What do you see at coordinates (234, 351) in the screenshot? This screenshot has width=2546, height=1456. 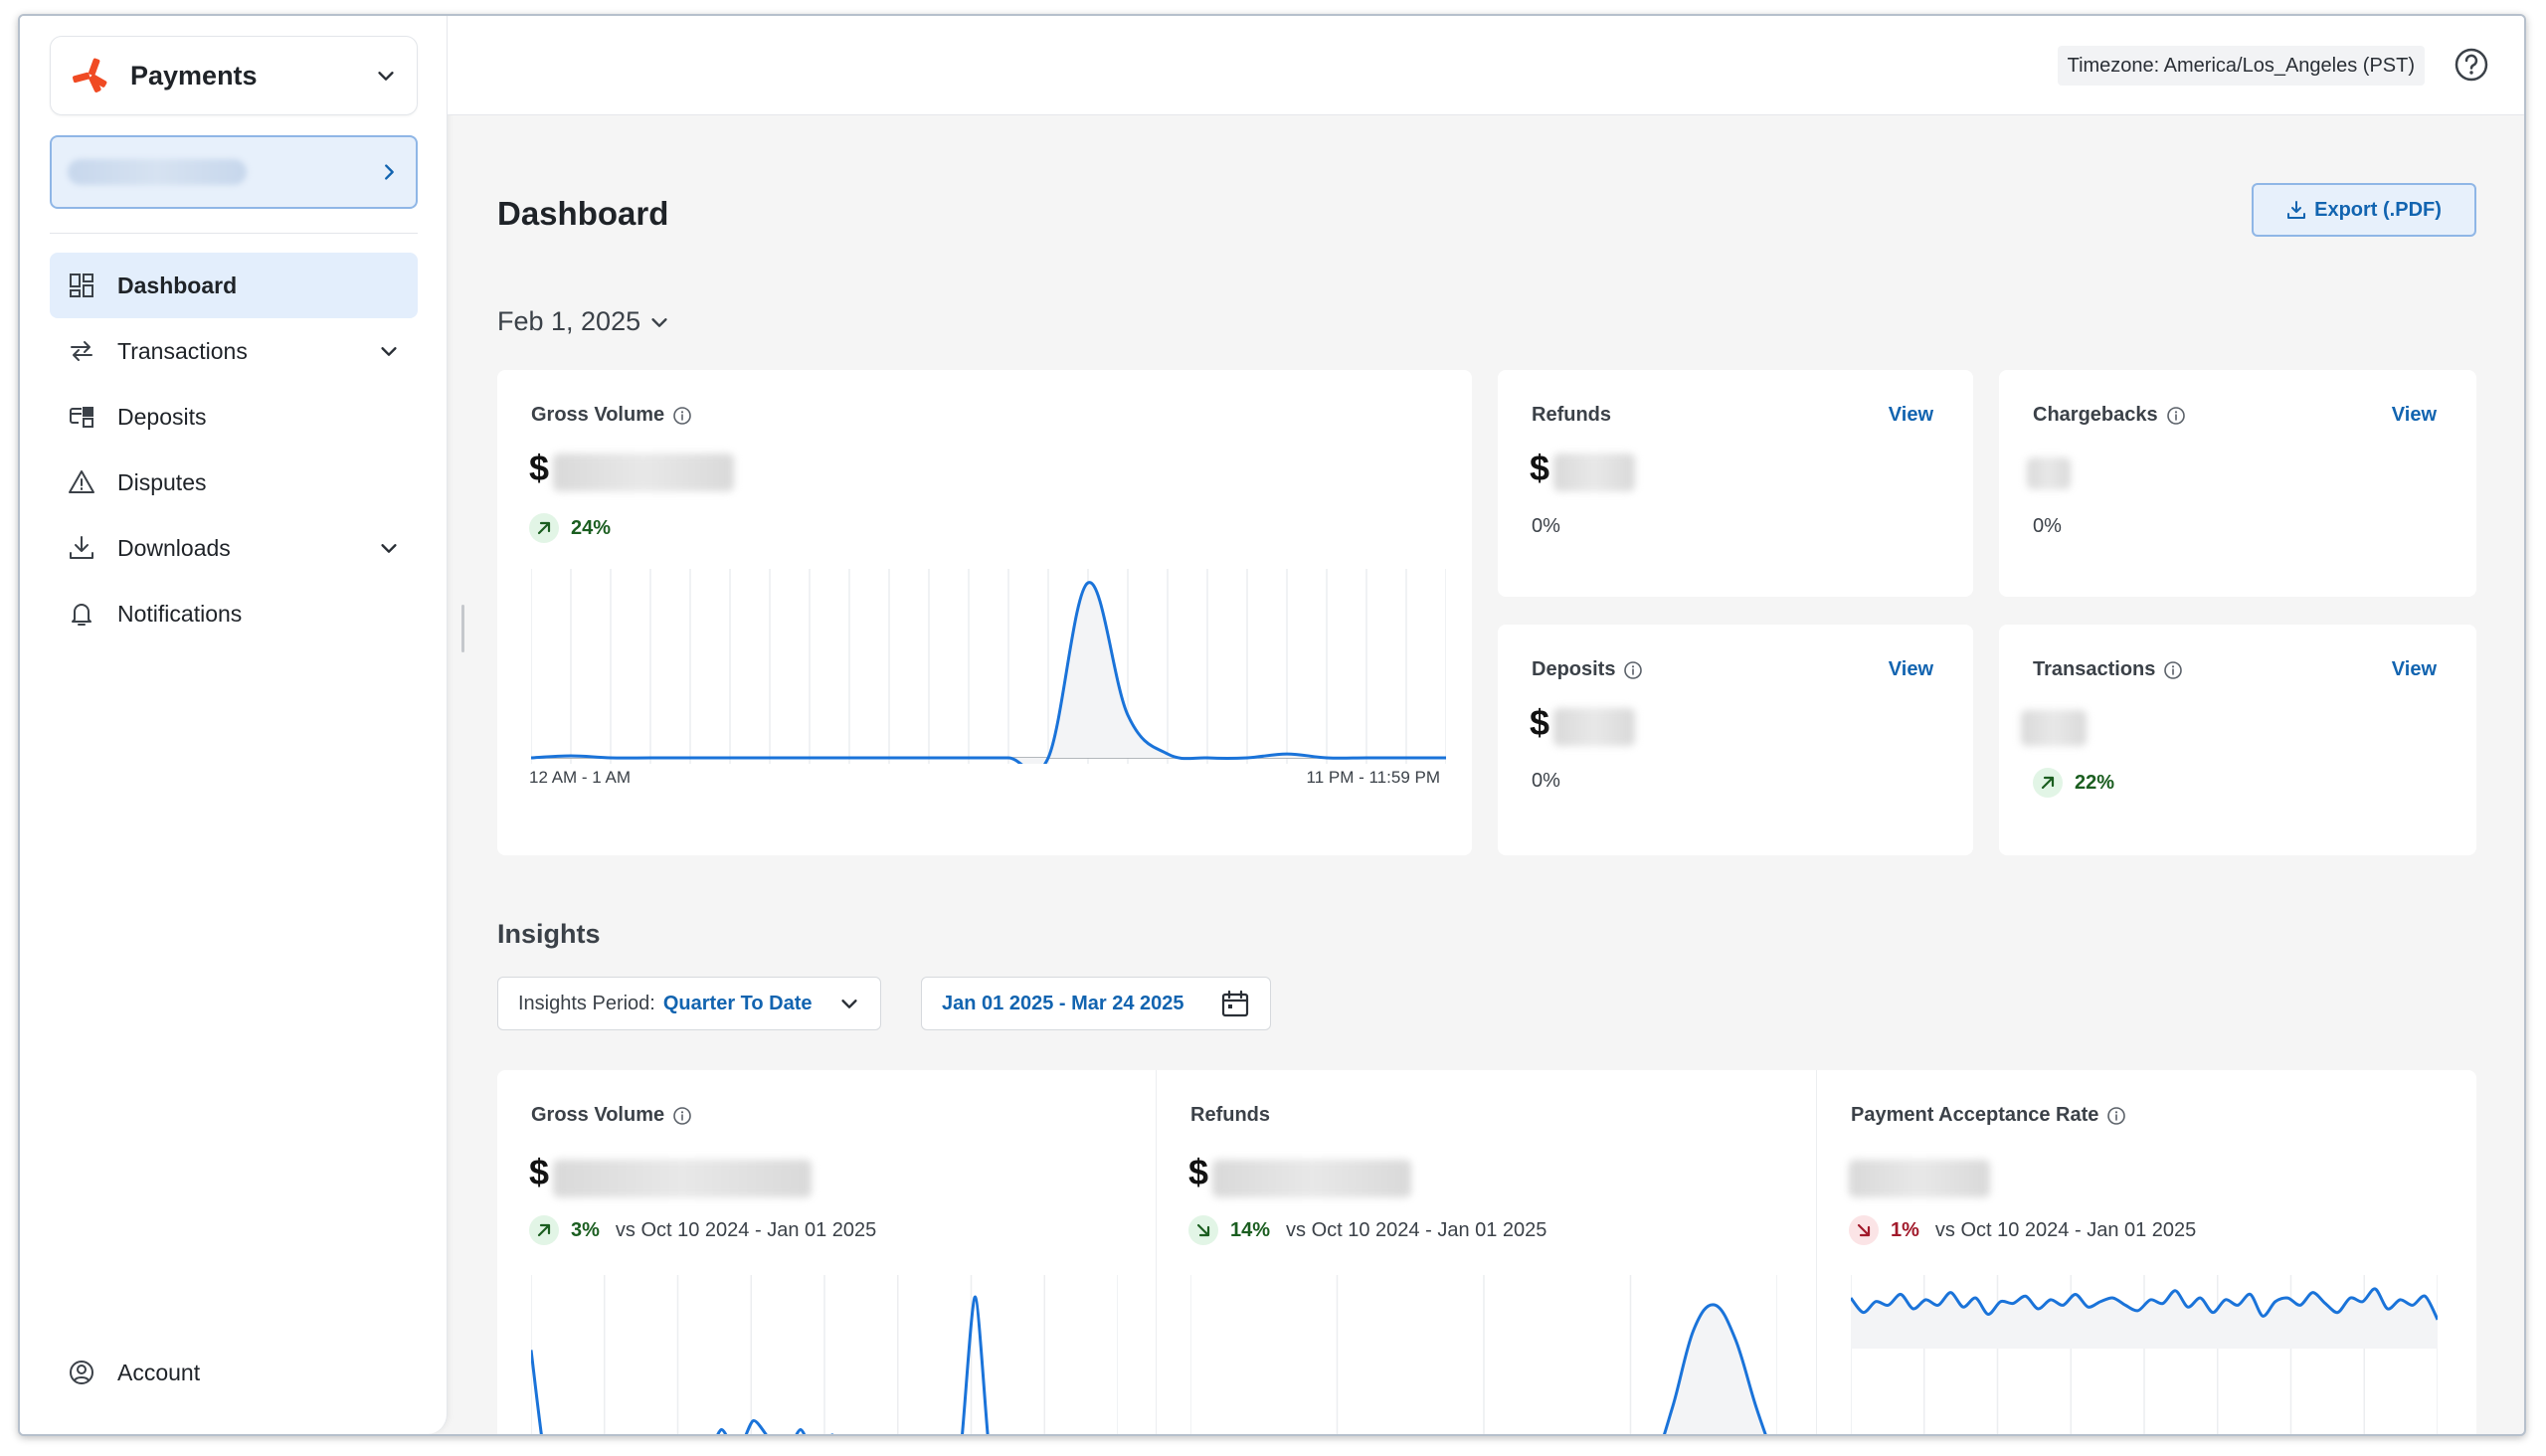 I see `sidebar-item-transactions: Transactions` at bounding box center [234, 351].